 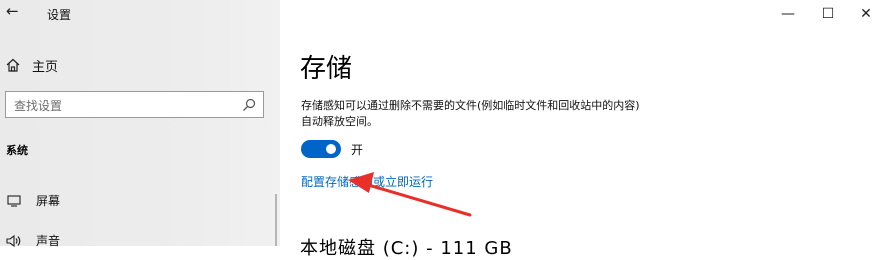 I want to click on page-title: 存储, so click(x=326, y=69).